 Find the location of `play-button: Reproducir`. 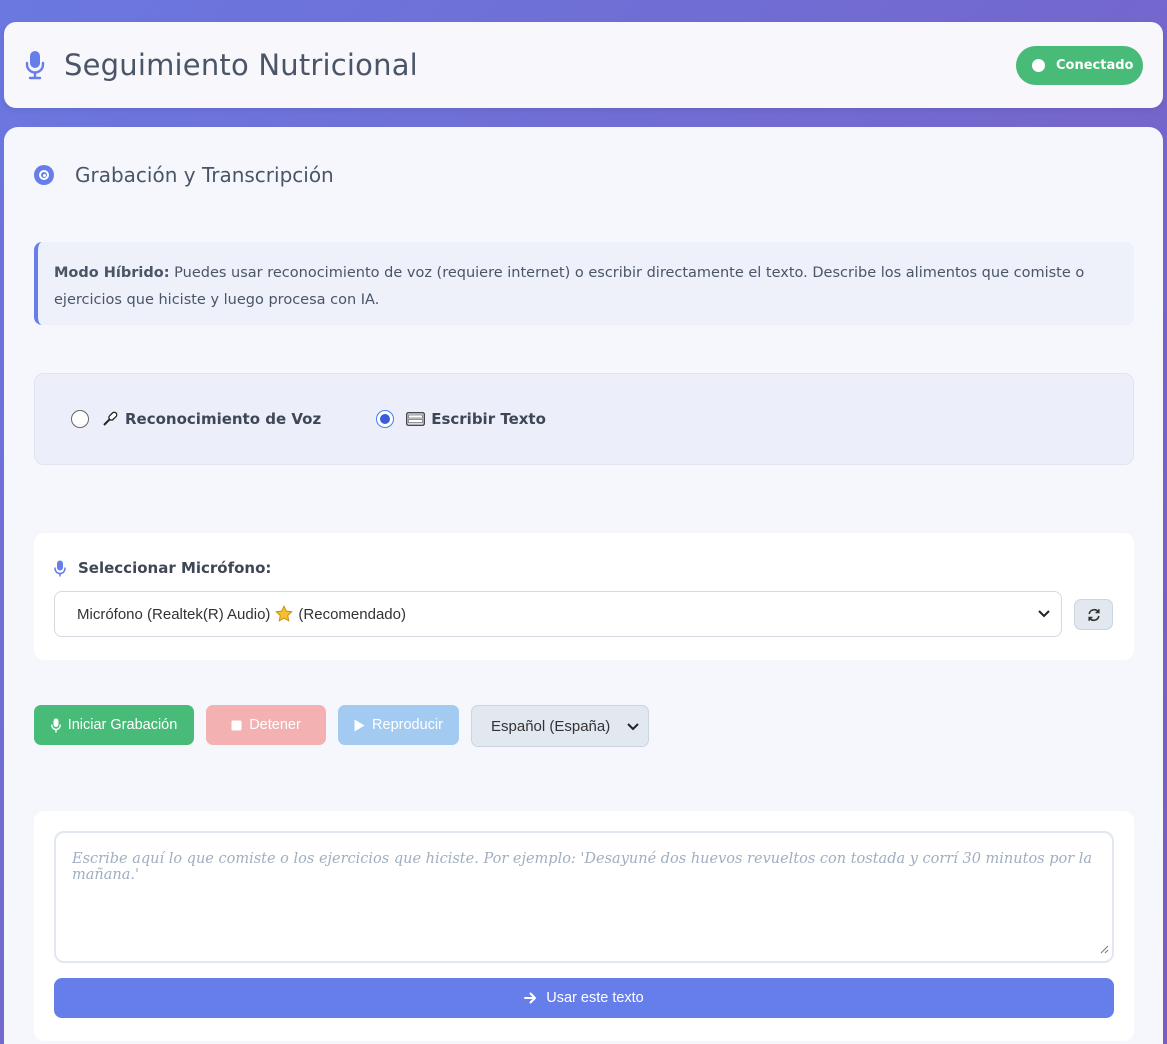

play-button: Reproducir is located at coordinates (398, 725).